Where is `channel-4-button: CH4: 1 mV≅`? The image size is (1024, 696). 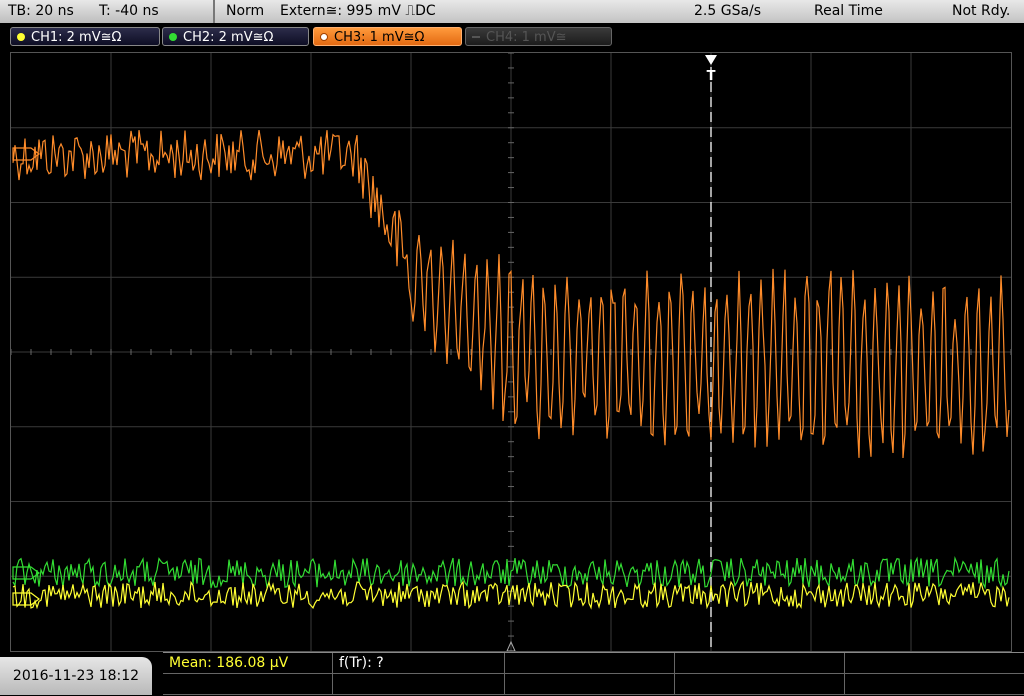
channel-4-button: CH4: 1 mV≅ is located at coordinates (538, 36).